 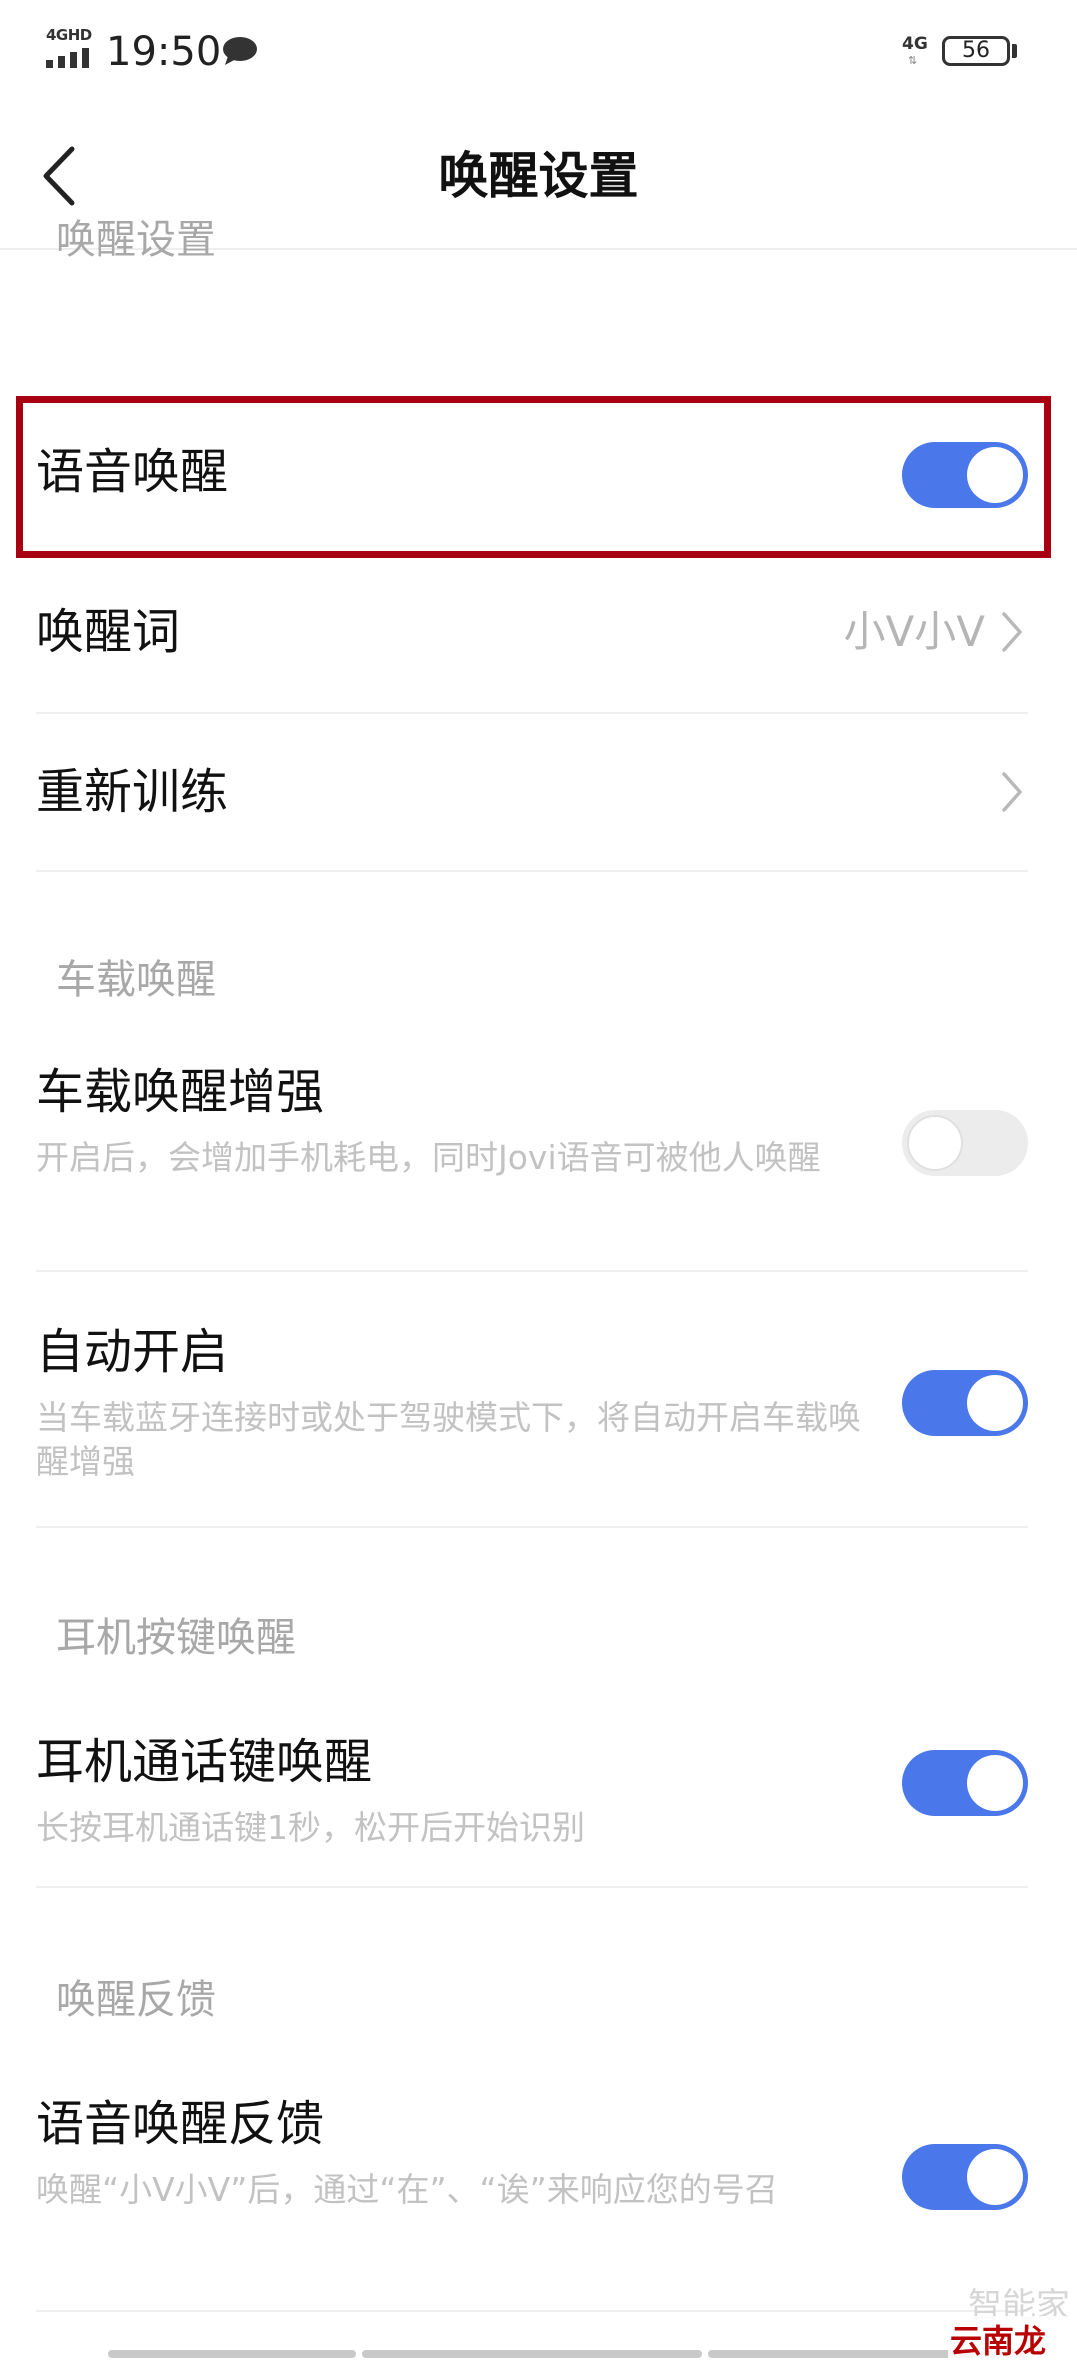 What do you see at coordinates (136, 240) in the screenshot?
I see `section-header-wake: 唤醒设置` at bounding box center [136, 240].